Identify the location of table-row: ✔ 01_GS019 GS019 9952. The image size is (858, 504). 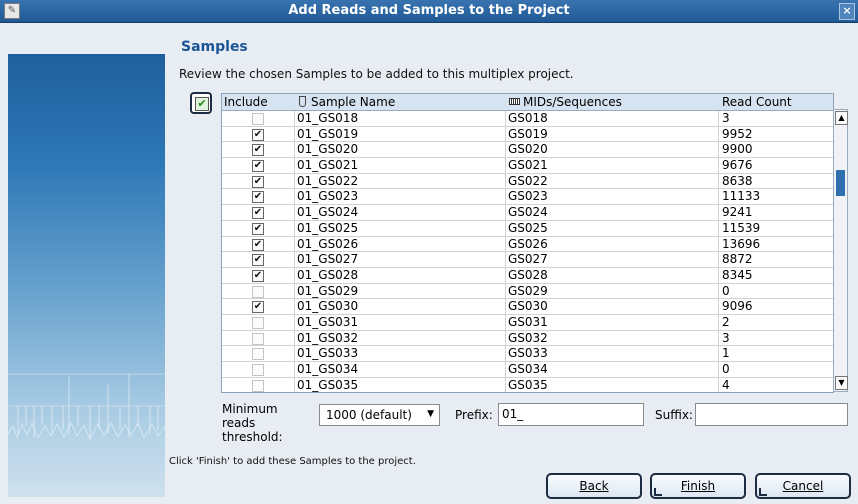
(527, 134).